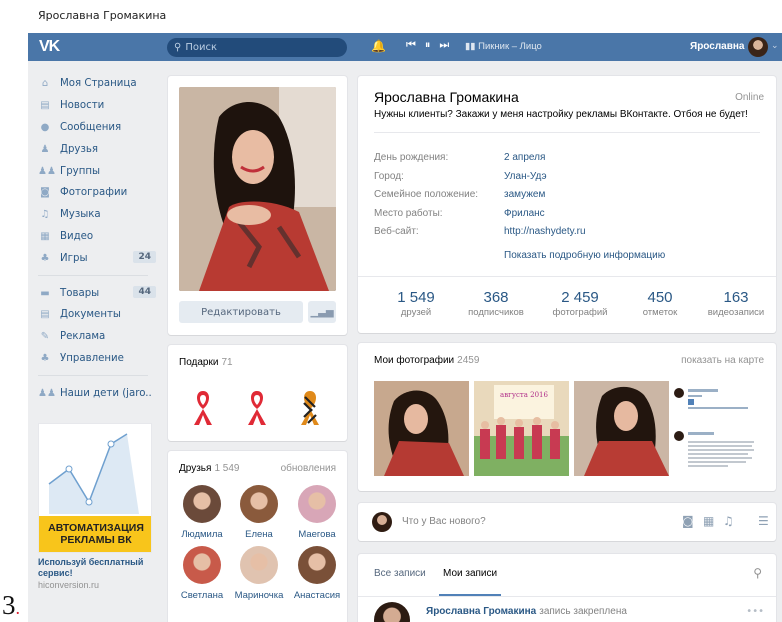  I want to click on tab-all-posts: Все записи, so click(400, 573).